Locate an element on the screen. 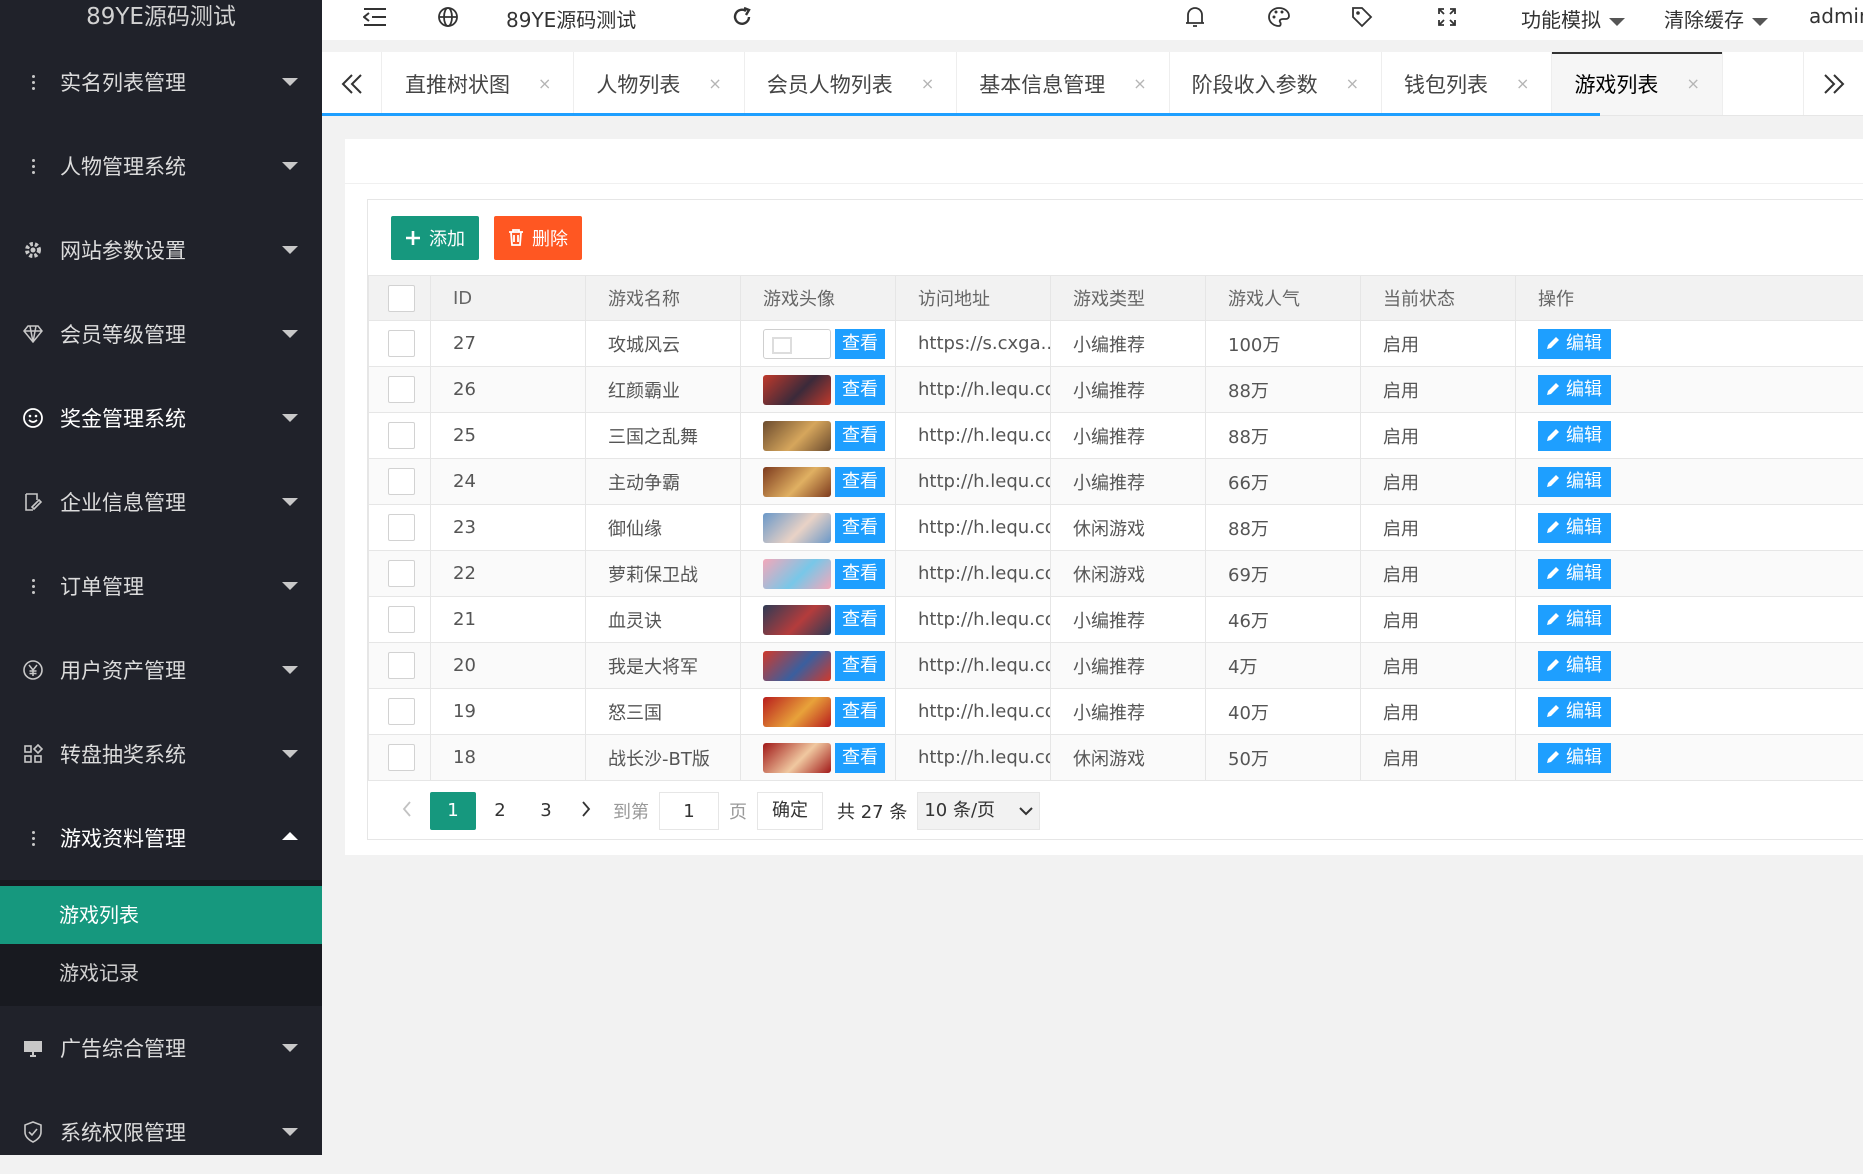  cell-id: 26 is located at coordinates (508, 390).